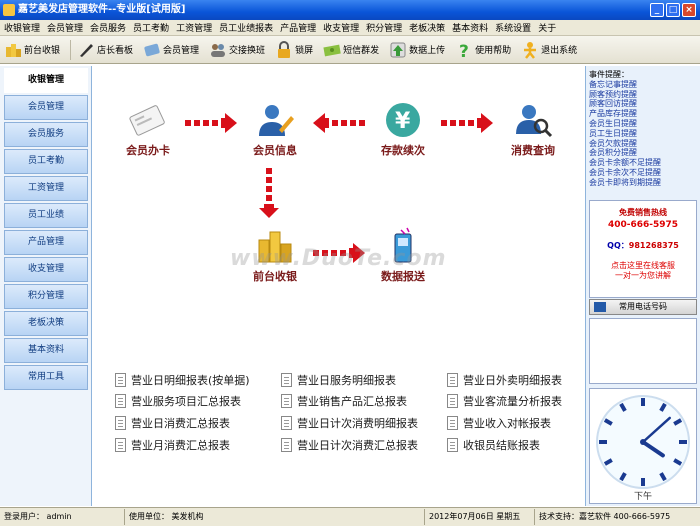  I want to click on reminder-item: 会员积分提醒, so click(643, 153).